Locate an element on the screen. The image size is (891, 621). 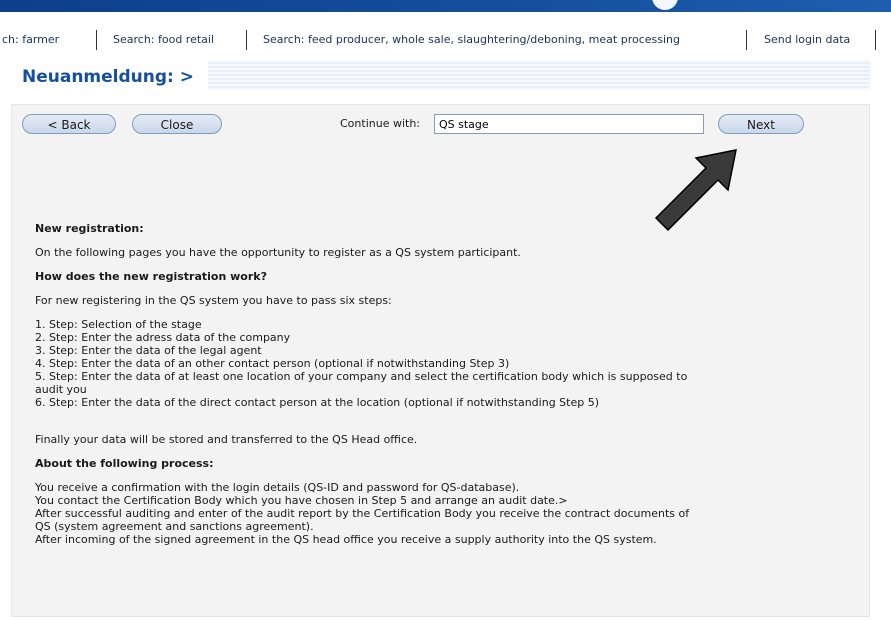
close-button: Close is located at coordinates (177, 124).